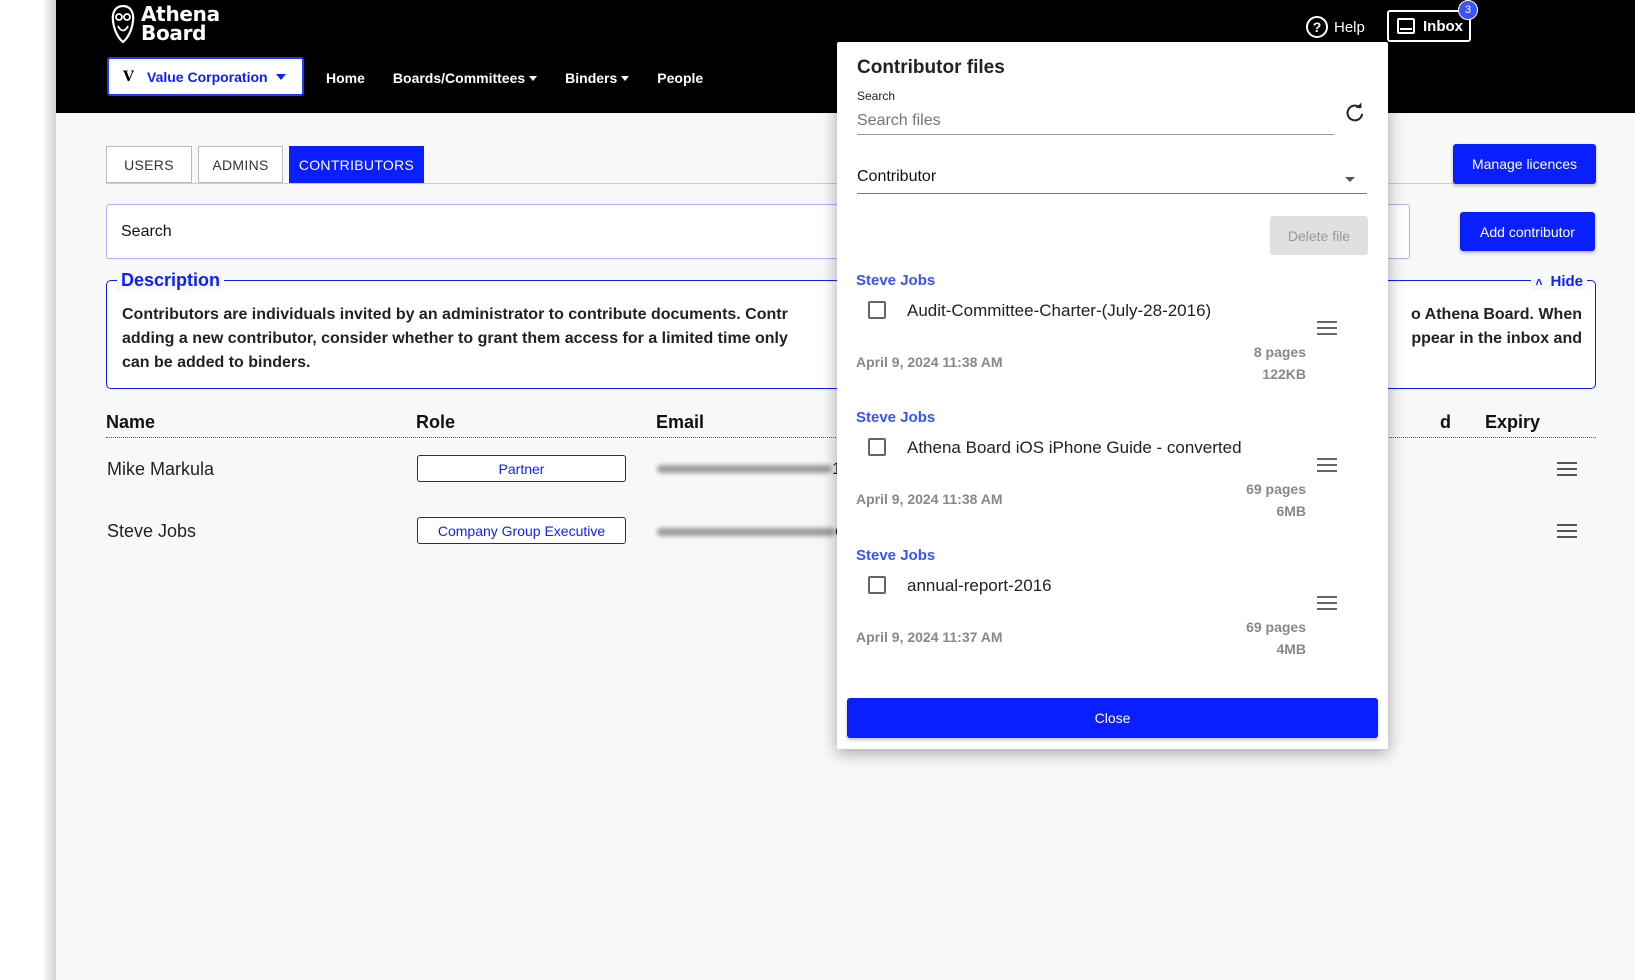  I want to click on contributor-select: Contributor, so click(1112, 178).